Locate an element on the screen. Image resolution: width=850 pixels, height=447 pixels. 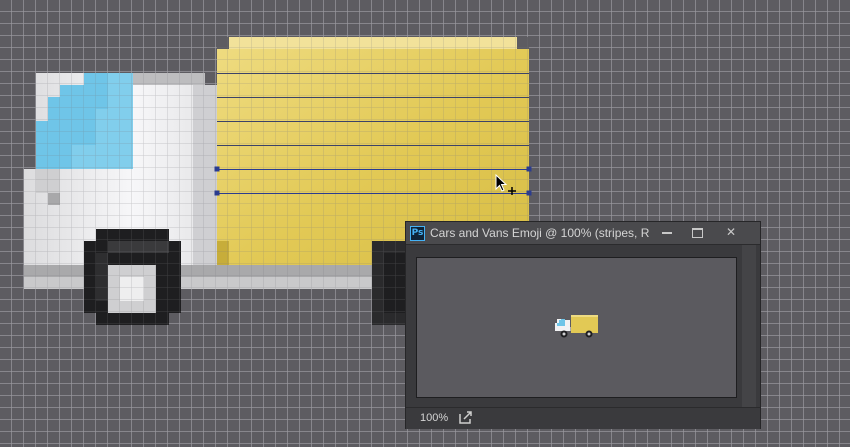
minimize-icon is located at coordinates (667, 232).